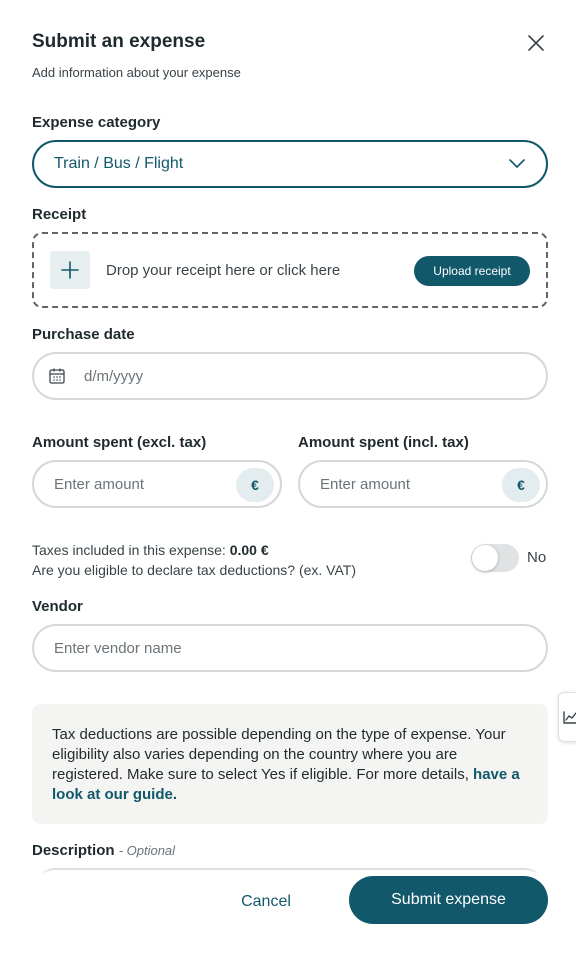 Image resolution: width=576 pixels, height=958 pixels. What do you see at coordinates (249, 550) in the screenshot?
I see `taxes-included-amount: 0.00 €` at bounding box center [249, 550].